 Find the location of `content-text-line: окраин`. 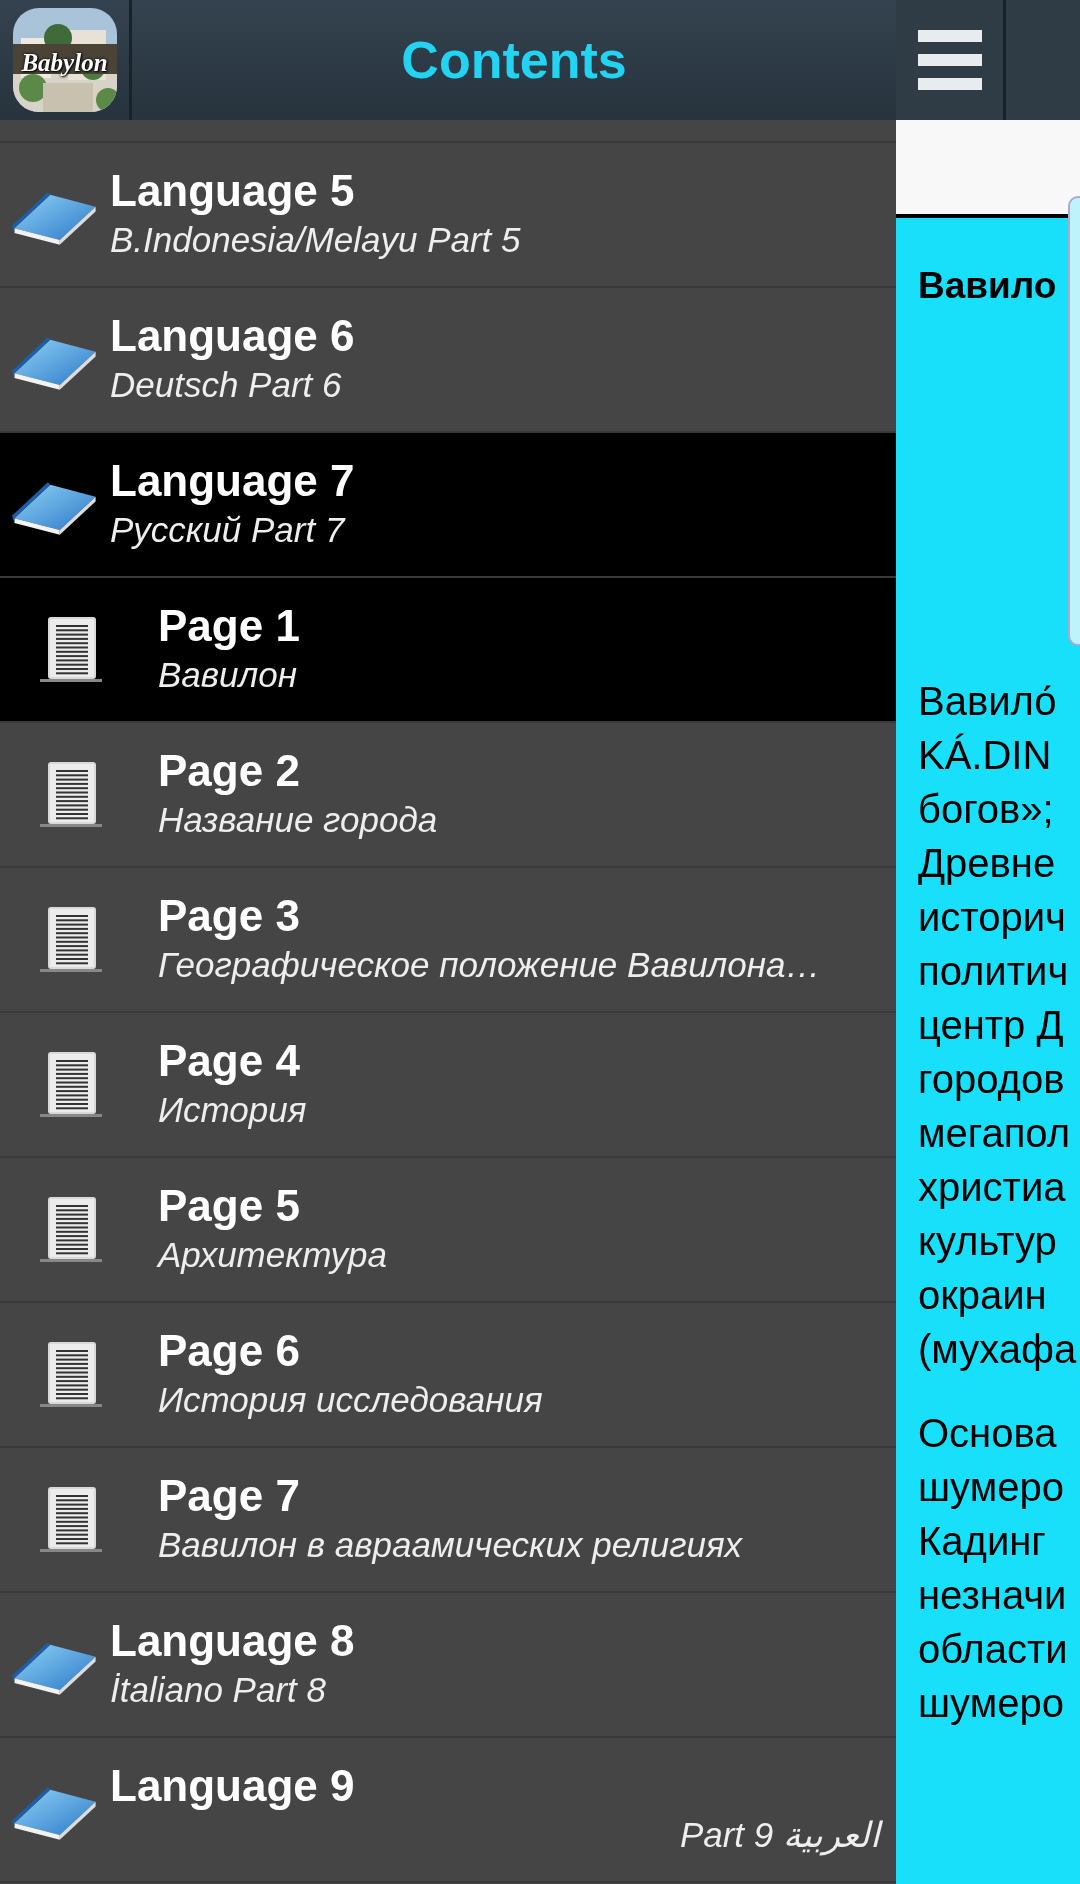

content-text-line: окраин is located at coordinates (983, 1295).